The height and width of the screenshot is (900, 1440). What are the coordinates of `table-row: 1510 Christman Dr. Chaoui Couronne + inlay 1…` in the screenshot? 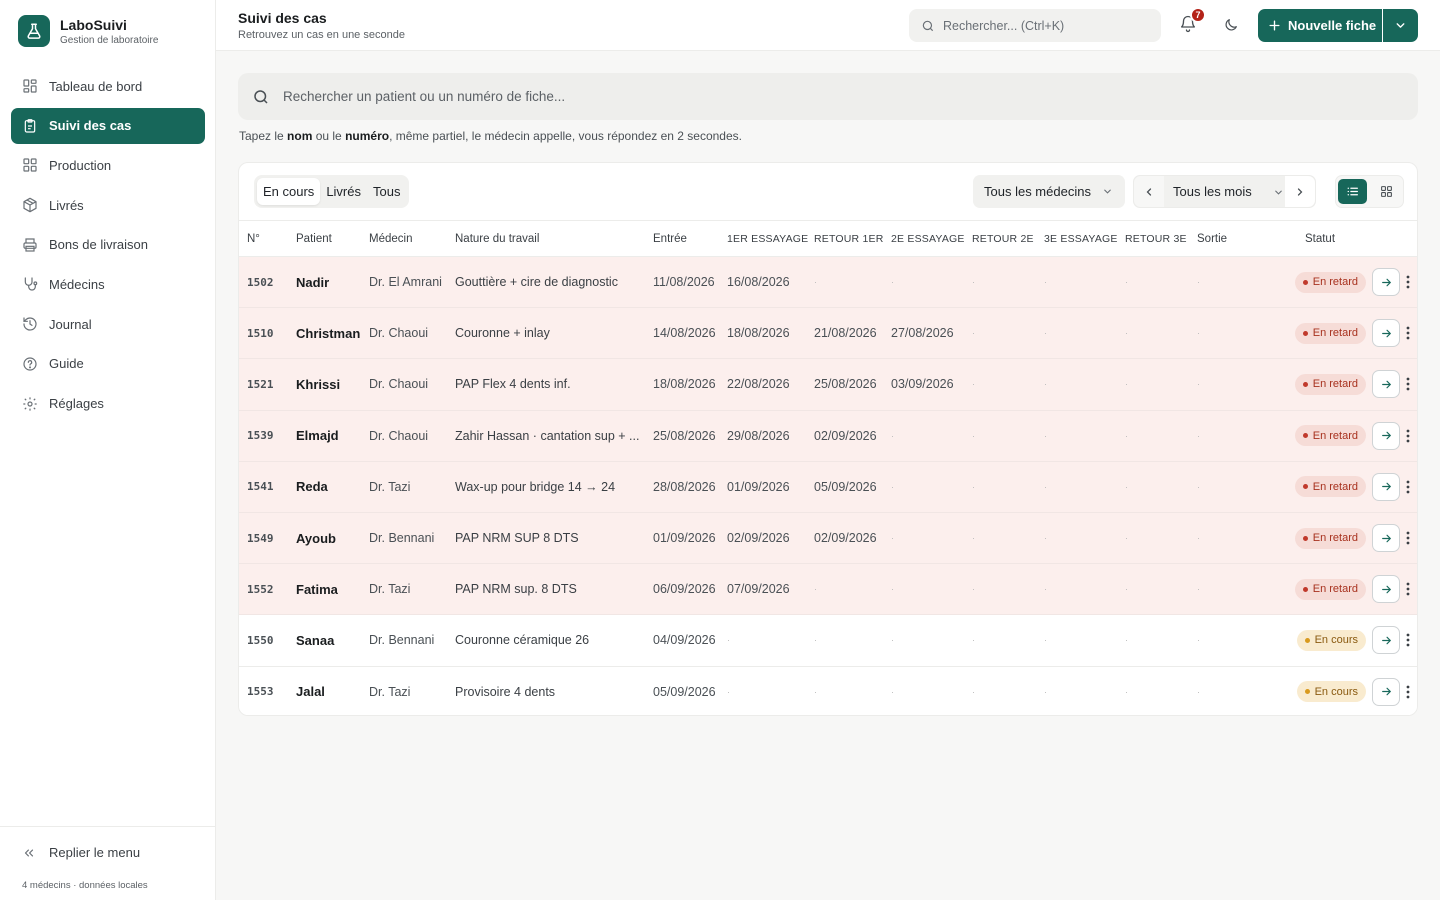 It's located at (828, 333).